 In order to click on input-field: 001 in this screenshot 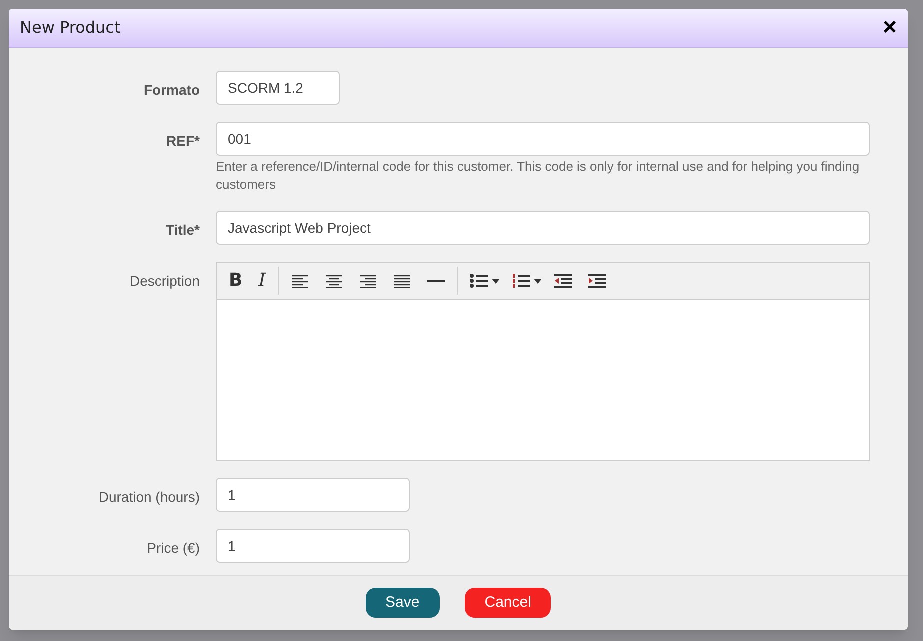, I will do `click(543, 139)`.